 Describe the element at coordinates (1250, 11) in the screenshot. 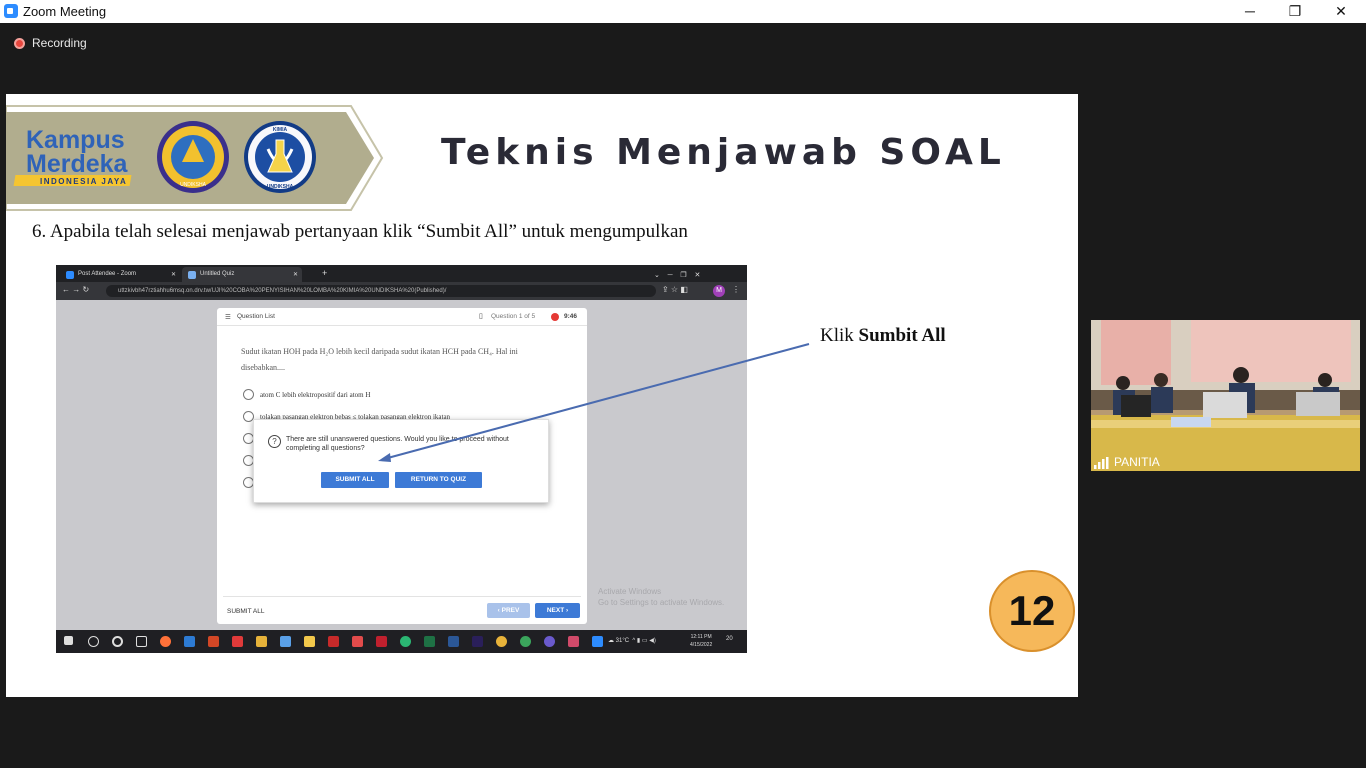

I see `minimize-button: ─` at that location.